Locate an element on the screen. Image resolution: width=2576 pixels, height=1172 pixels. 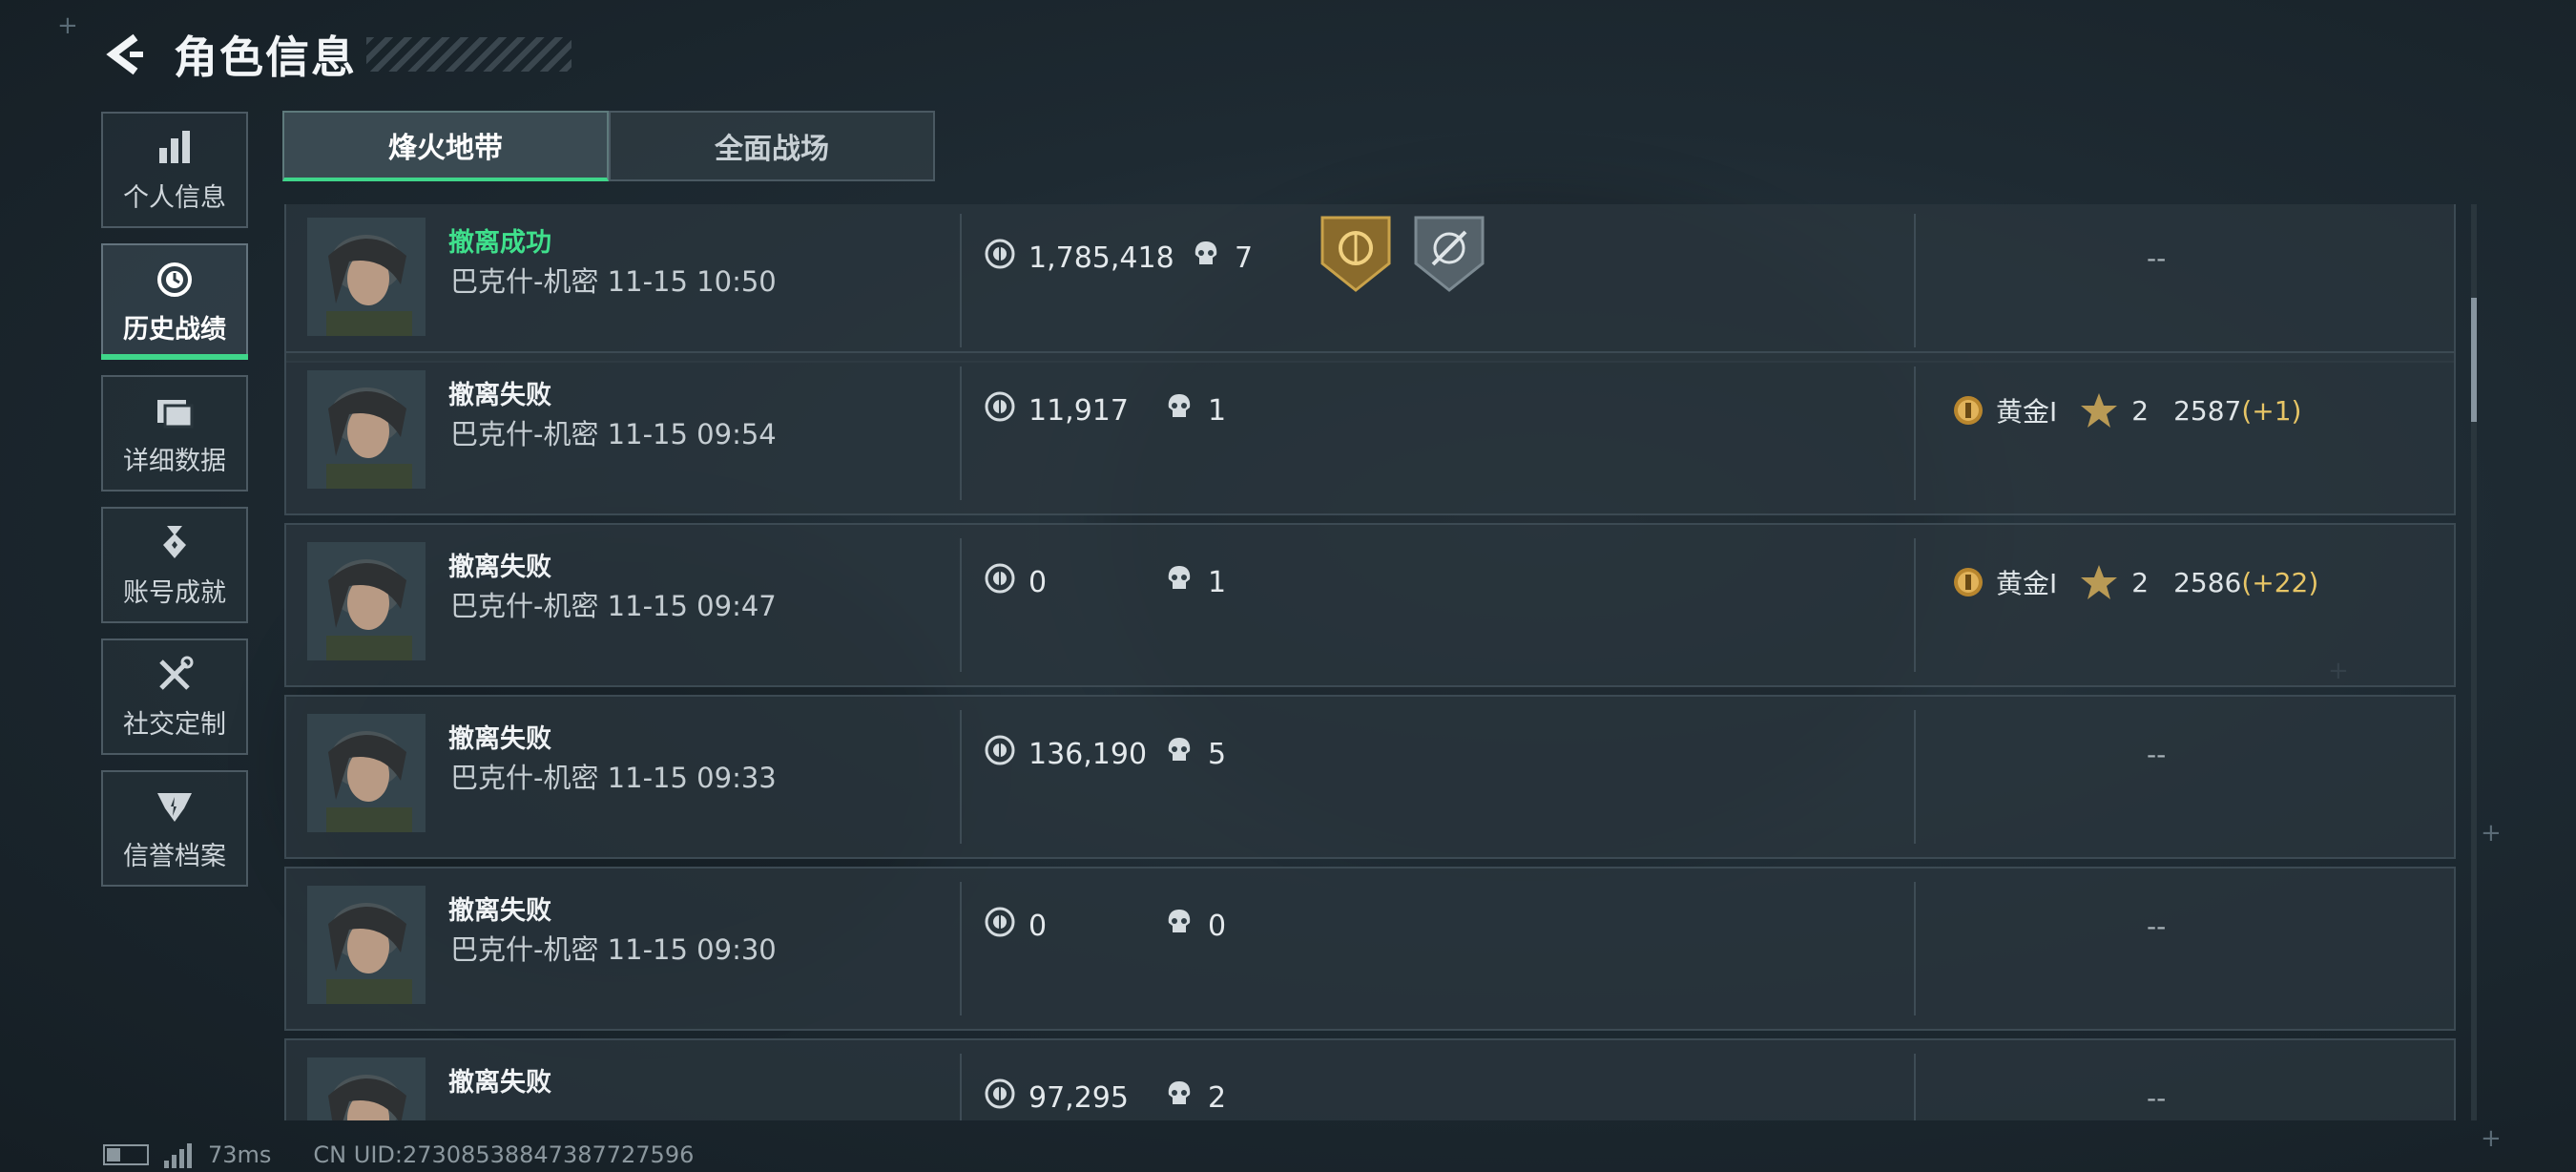
scroll-thumb is located at coordinates (2474, 360).